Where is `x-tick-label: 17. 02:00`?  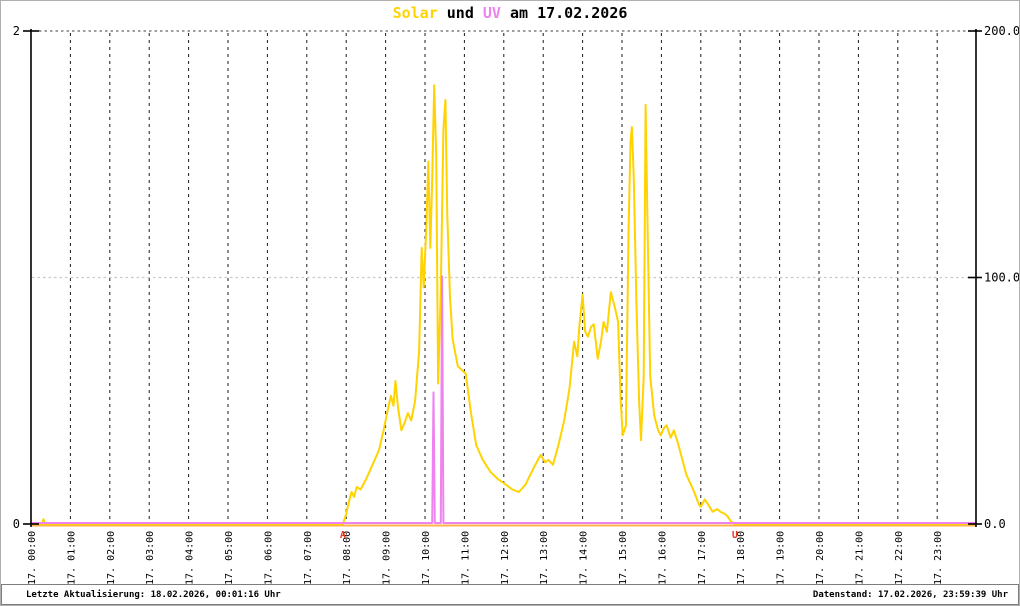 x-tick-label: 17. 02:00 is located at coordinates (111, 558).